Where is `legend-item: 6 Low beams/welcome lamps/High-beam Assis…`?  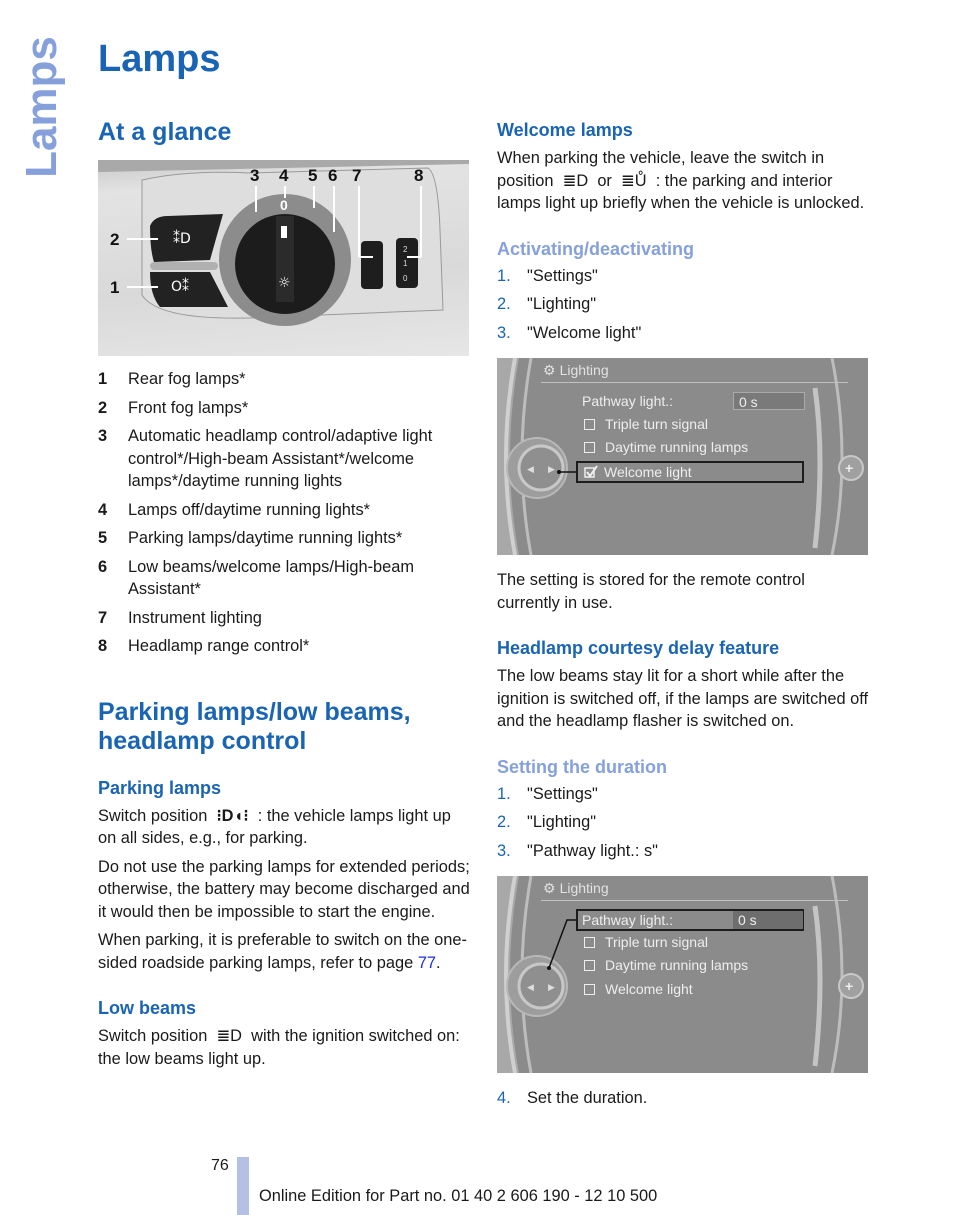
legend-item: 6 Low beams/welcome lamps/High-beam Assis… is located at coordinates (256, 578).